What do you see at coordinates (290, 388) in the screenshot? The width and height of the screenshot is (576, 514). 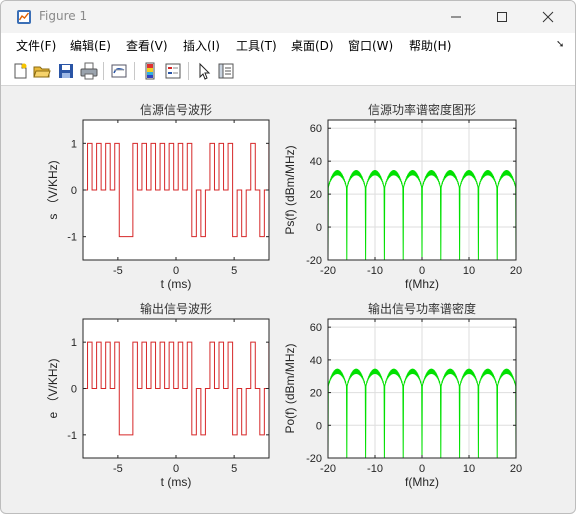 I see `y-axis-label: Po(f) (dBm/MHz)` at bounding box center [290, 388].